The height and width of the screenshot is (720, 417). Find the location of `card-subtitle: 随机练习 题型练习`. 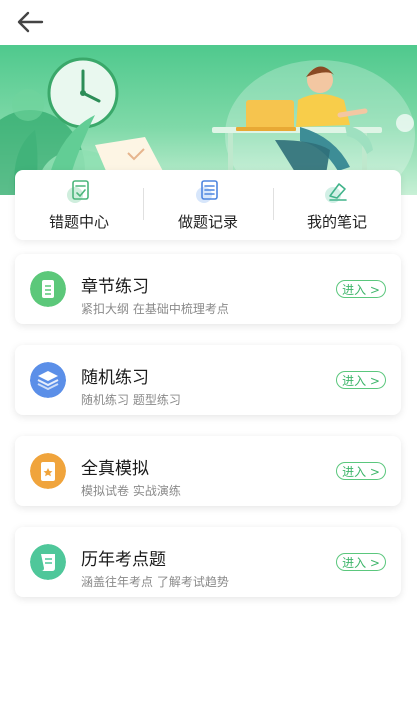

card-subtitle: 随机练习 题型练习 is located at coordinates (131, 400).